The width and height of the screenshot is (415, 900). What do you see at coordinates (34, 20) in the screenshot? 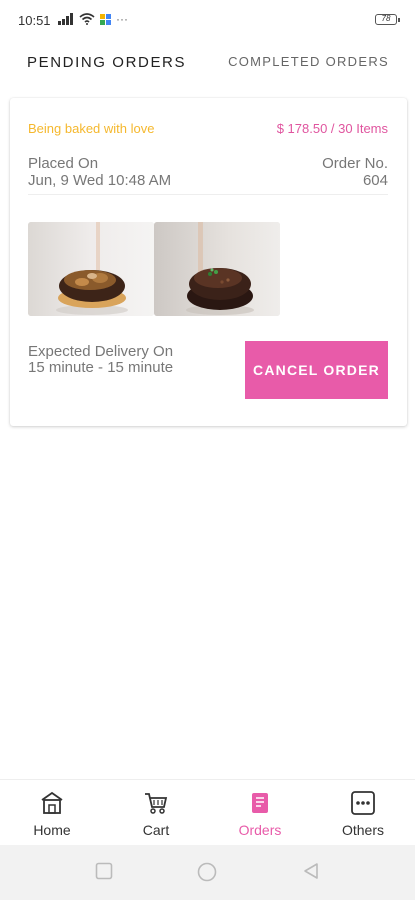
I see `status-time: 10:51` at bounding box center [34, 20].